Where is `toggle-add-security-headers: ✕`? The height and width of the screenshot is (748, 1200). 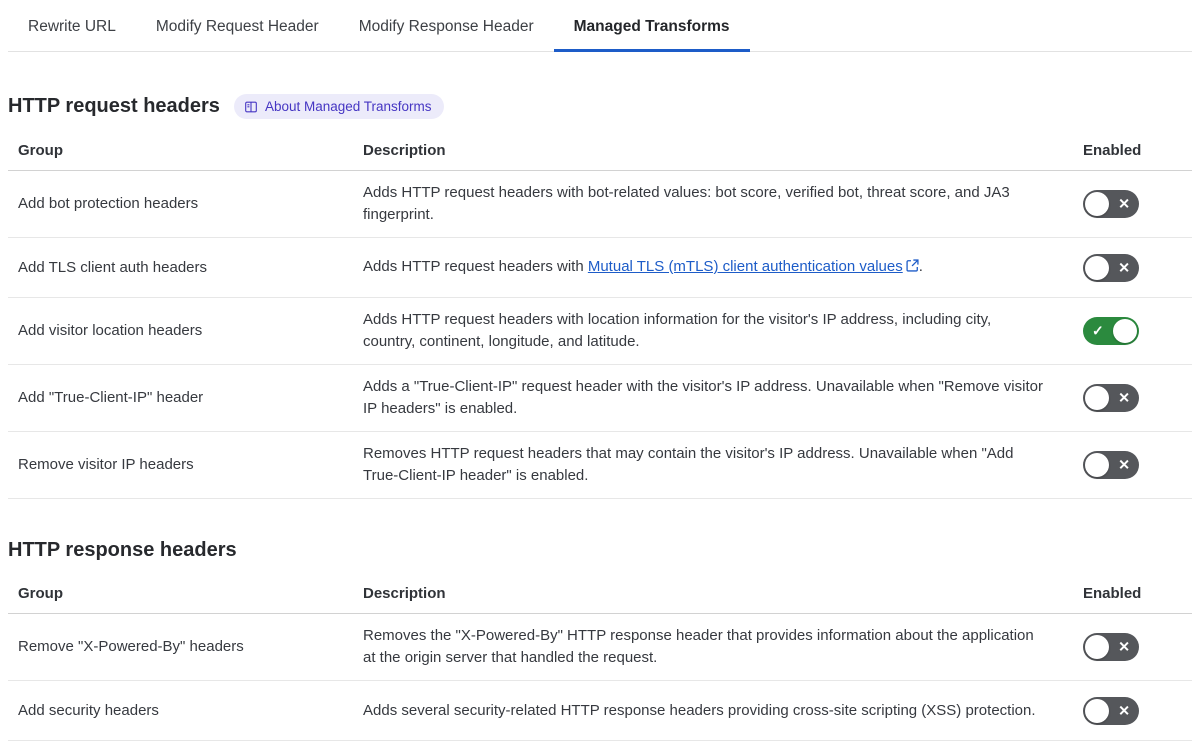 toggle-add-security-headers: ✕ is located at coordinates (1111, 710).